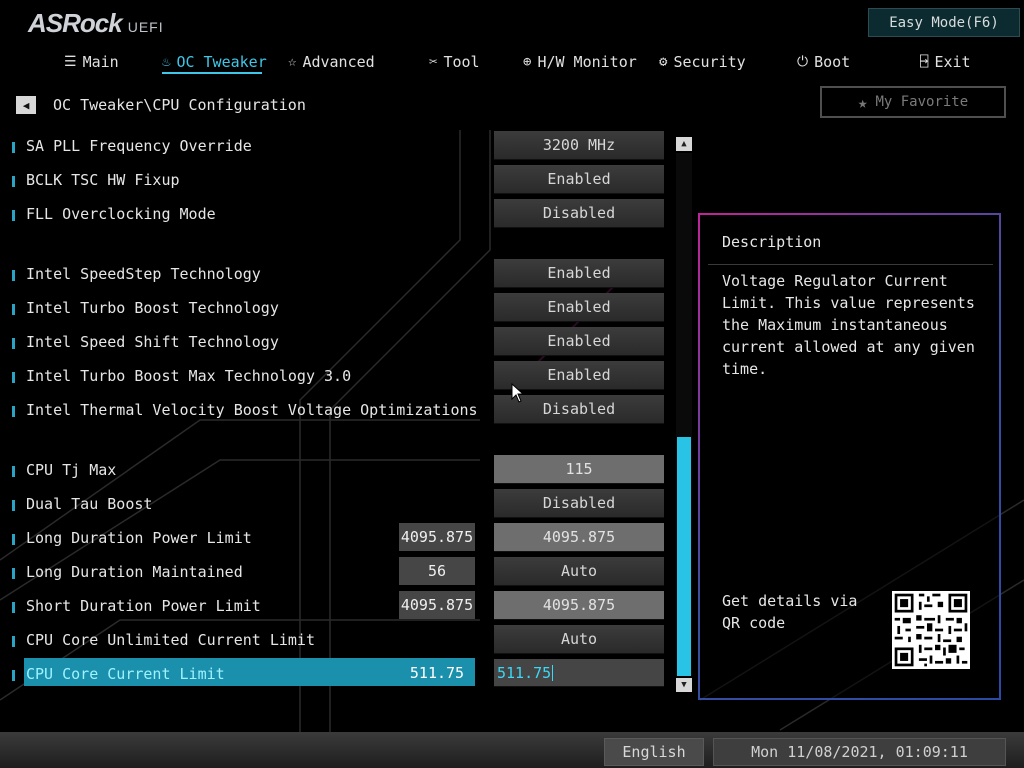 Image resolution: width=1024 pixels, height=768 pixels. I want to click on setting-row: Dual Tau Boost Disabled, so click(350, 503).